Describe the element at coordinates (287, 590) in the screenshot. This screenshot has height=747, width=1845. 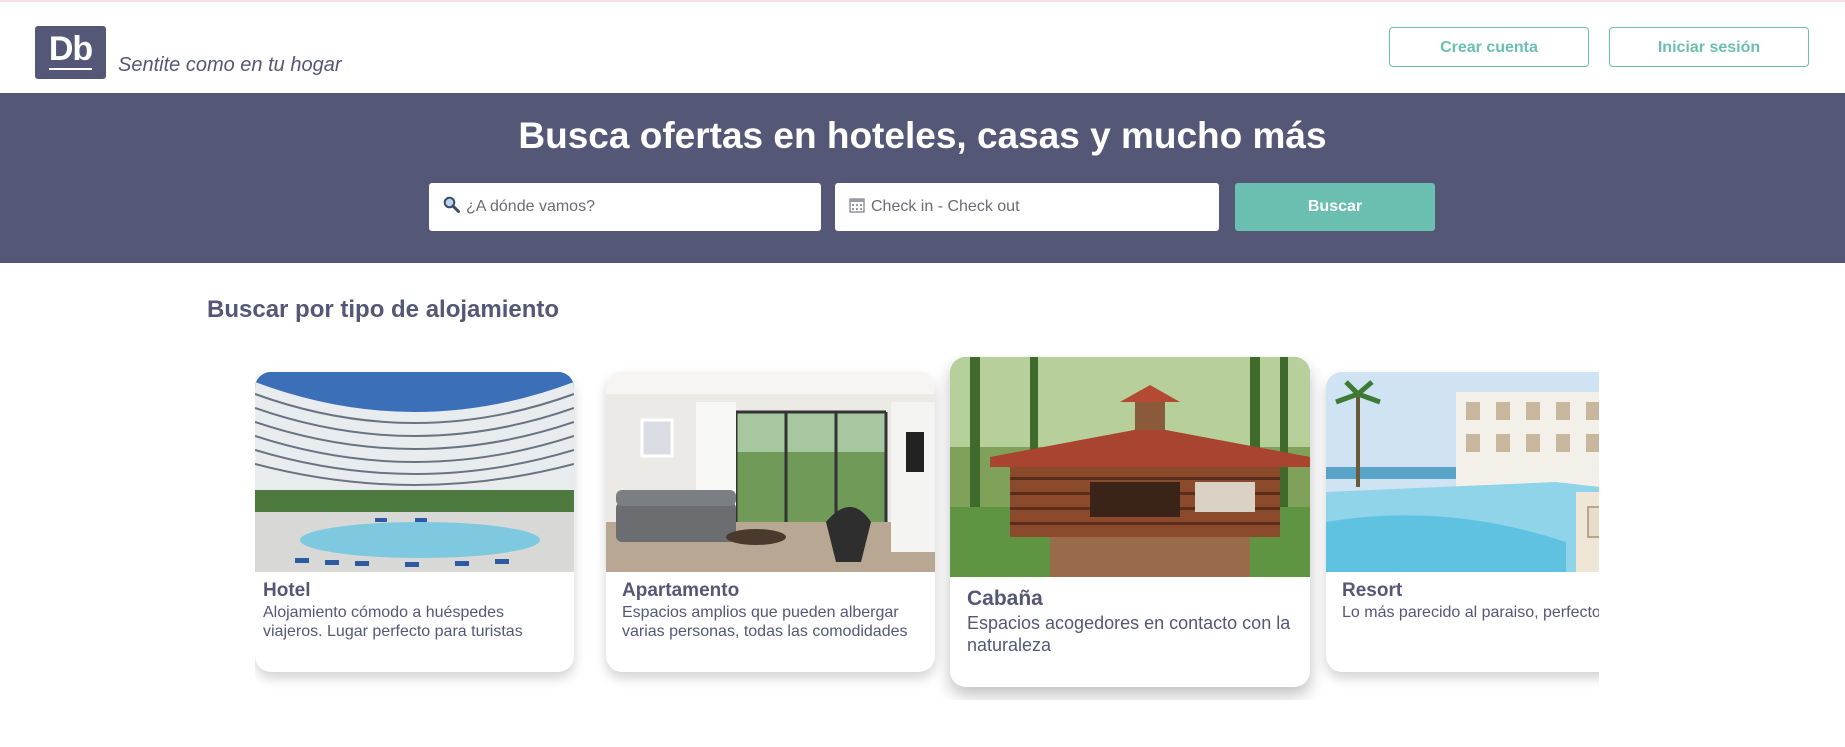
I see `card-title: Hotel` at that location.